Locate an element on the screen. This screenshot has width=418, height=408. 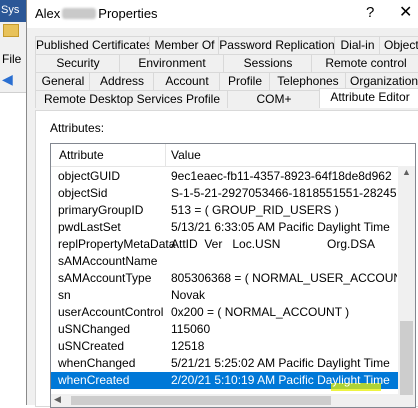
tab-attribute-editor: Attribute Editor is located at coordinates (368, 98).